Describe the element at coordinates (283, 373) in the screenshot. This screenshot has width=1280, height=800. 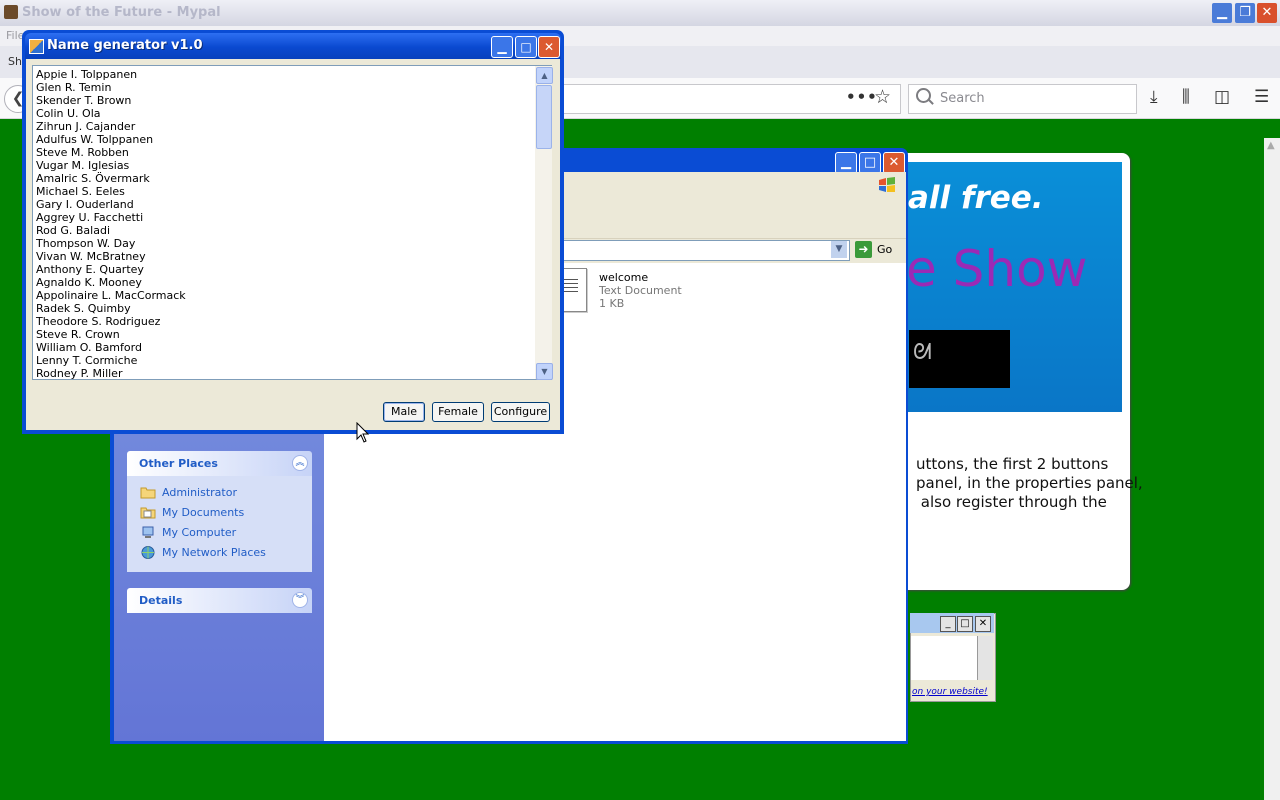
I see `list-item: Rodney P. Miller` at that location.